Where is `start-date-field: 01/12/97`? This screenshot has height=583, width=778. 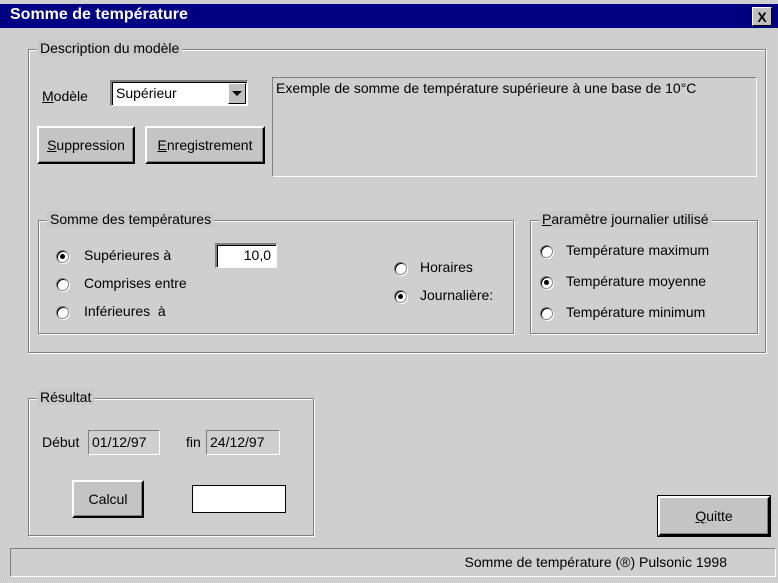
start-date-field: 01/12/97 is located at coordinates (124, 442).